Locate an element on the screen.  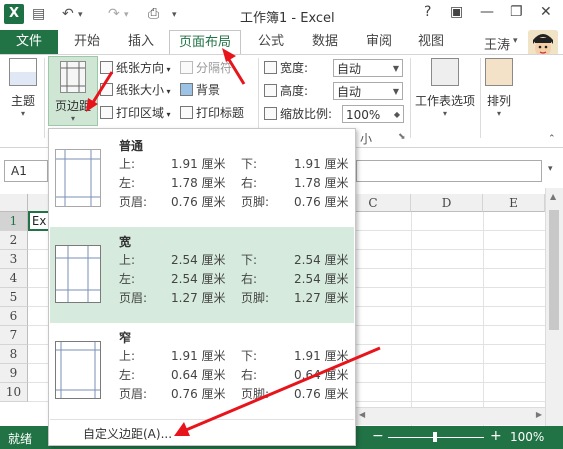
value-right: 1.78 厘米 is located at coordinates (321, 183).